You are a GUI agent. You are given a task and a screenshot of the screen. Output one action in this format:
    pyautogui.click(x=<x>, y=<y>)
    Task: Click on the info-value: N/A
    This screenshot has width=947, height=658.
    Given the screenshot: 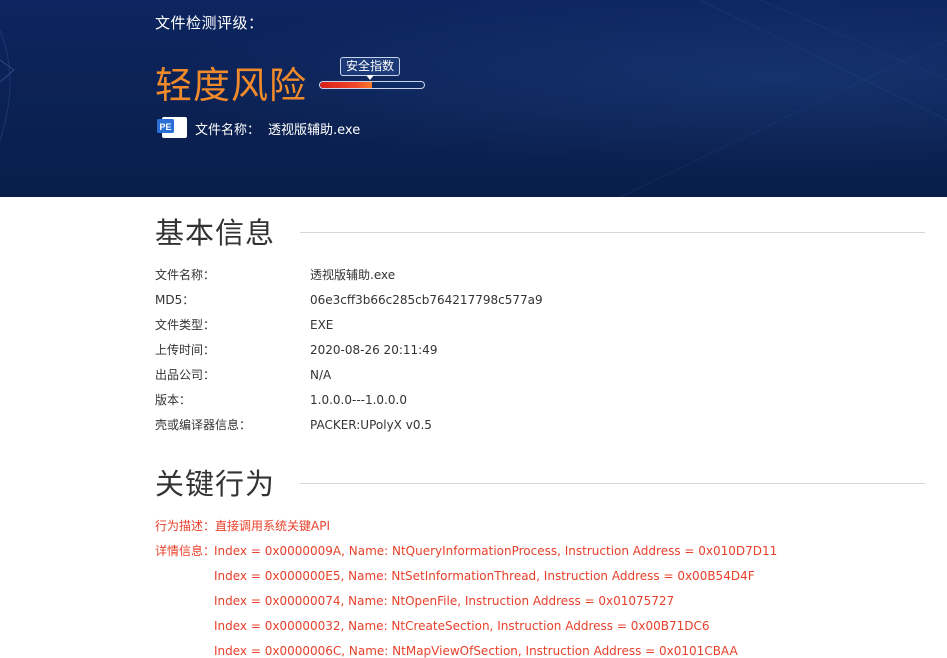 What is the action you would take?
    pyautogui.click(x=321, y=375)
    